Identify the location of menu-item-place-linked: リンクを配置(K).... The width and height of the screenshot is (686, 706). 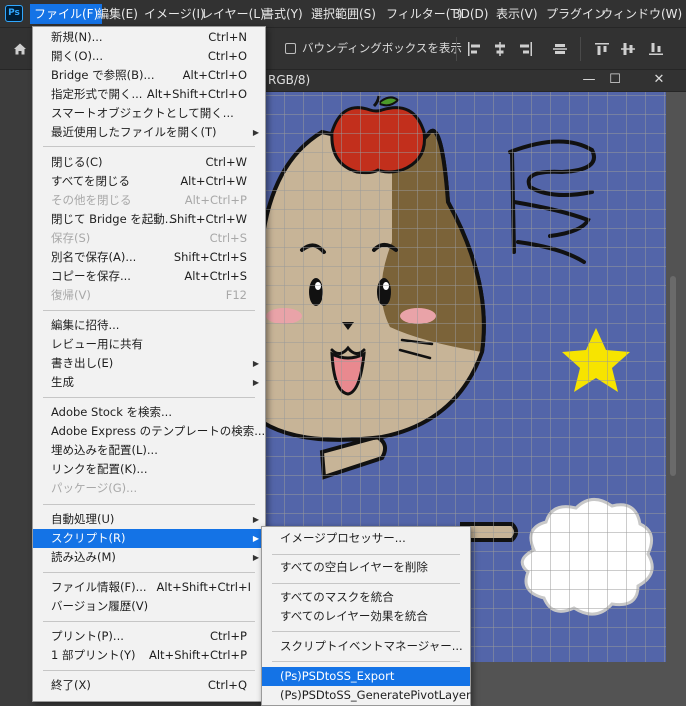
(149, 469).